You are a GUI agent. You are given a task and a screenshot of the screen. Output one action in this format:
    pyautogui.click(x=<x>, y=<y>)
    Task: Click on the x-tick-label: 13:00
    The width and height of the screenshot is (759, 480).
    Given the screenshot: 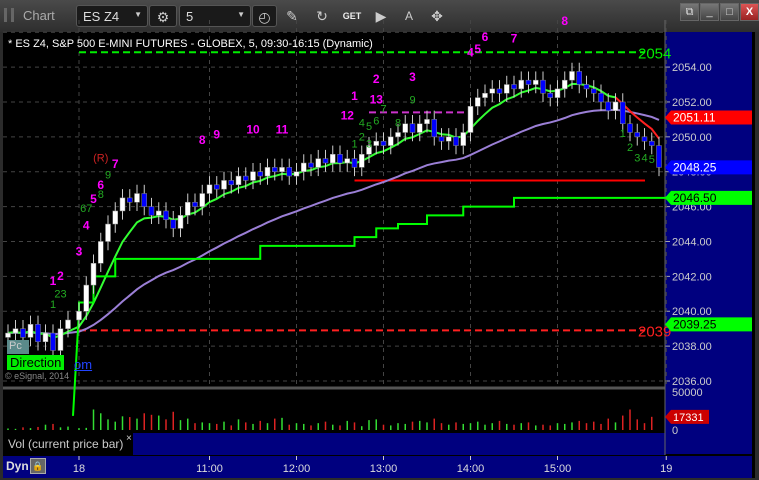 What is the action you would take?
    pyautogui.click(x=384, y=469)
    